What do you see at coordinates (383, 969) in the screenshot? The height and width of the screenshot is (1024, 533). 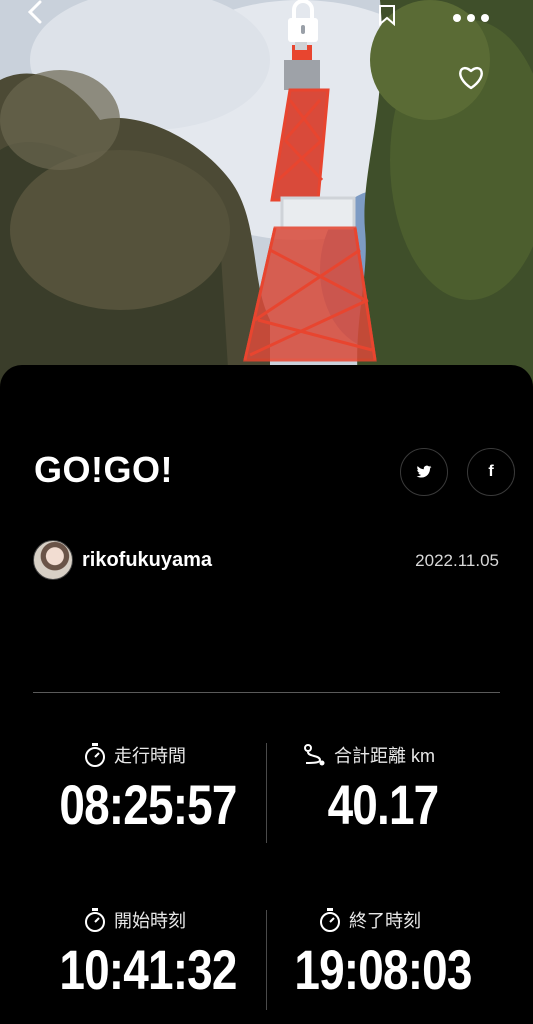 I see `end-value: 19:08:03` at bounding box center [383, 969].